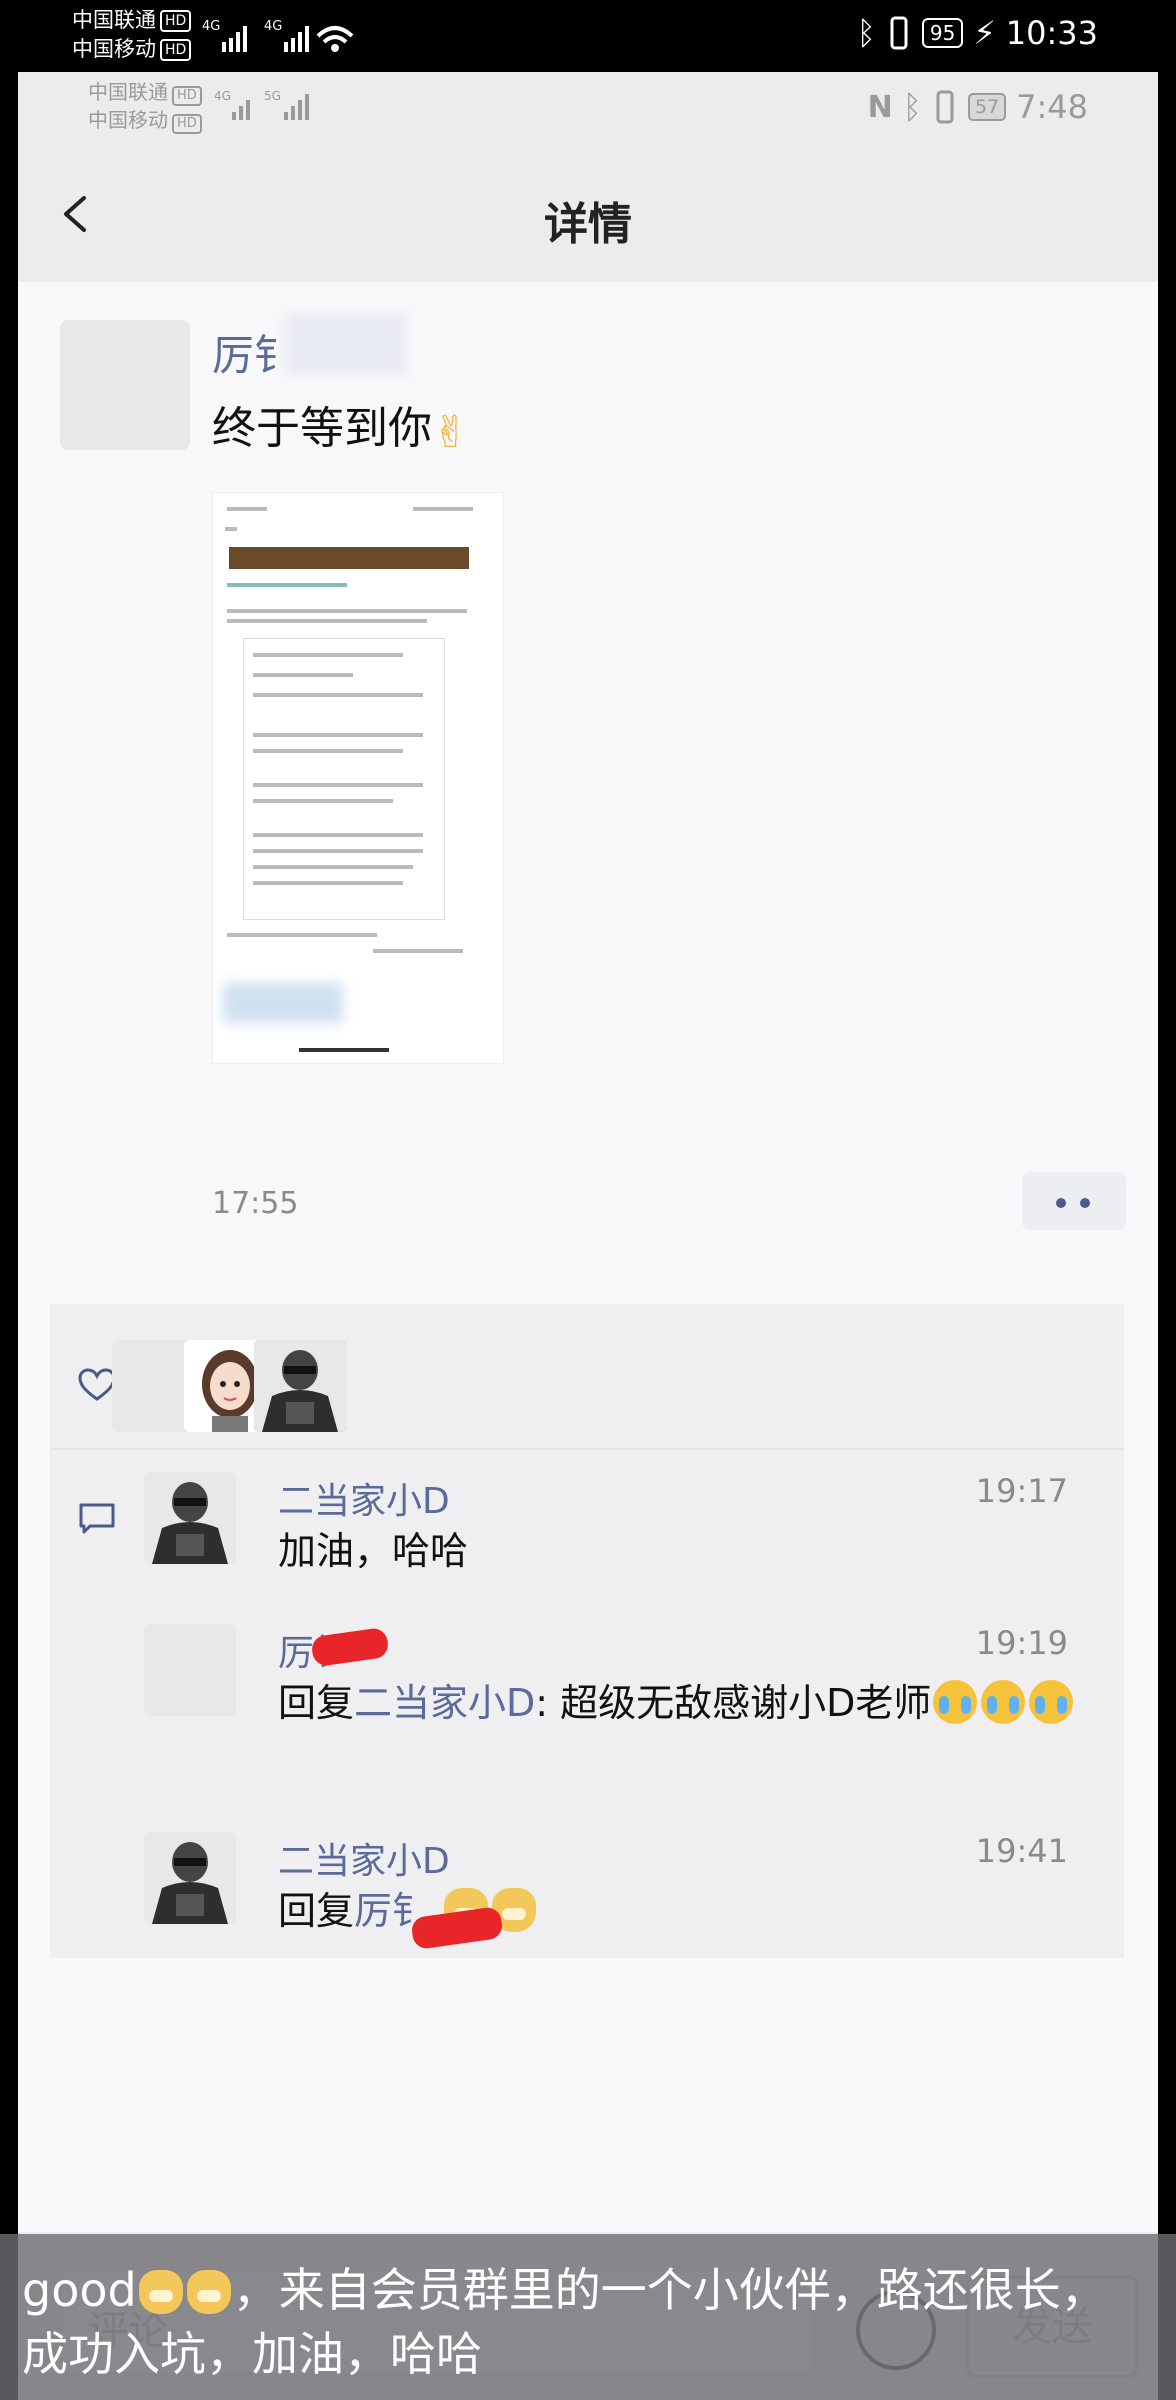 The width and height of the screenshot is (1176, 2400). Describe the element at coordinates (255, 1203) in the screenshot. I see `post-time: 17:55` at that location.